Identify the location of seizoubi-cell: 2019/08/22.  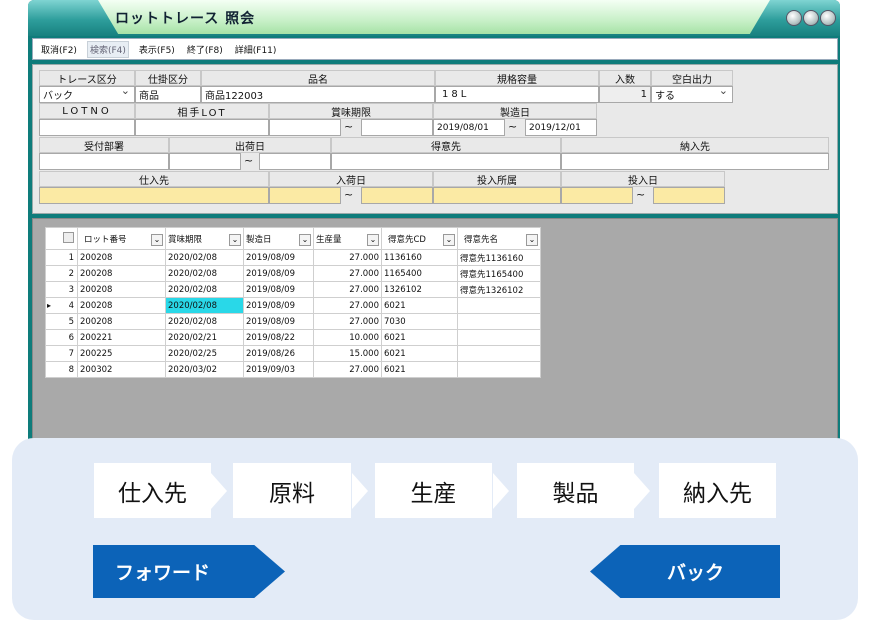
(278, 337).